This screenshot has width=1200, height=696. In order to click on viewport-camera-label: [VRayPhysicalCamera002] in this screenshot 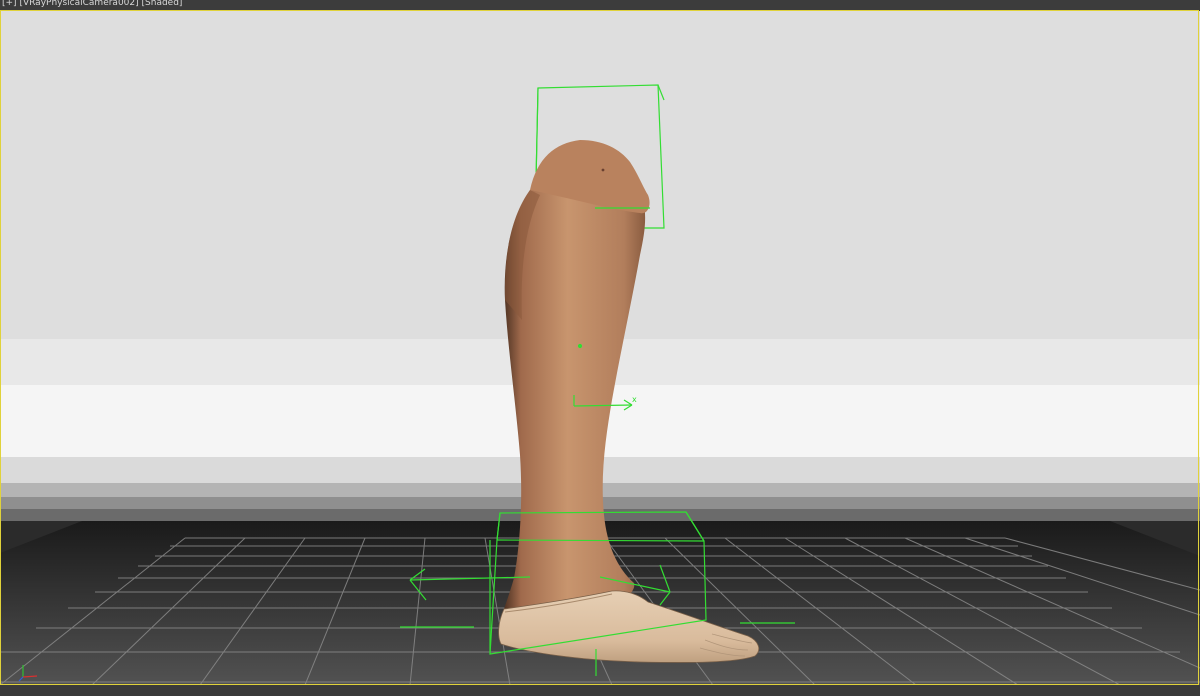, I will do `click(78, 4)`.